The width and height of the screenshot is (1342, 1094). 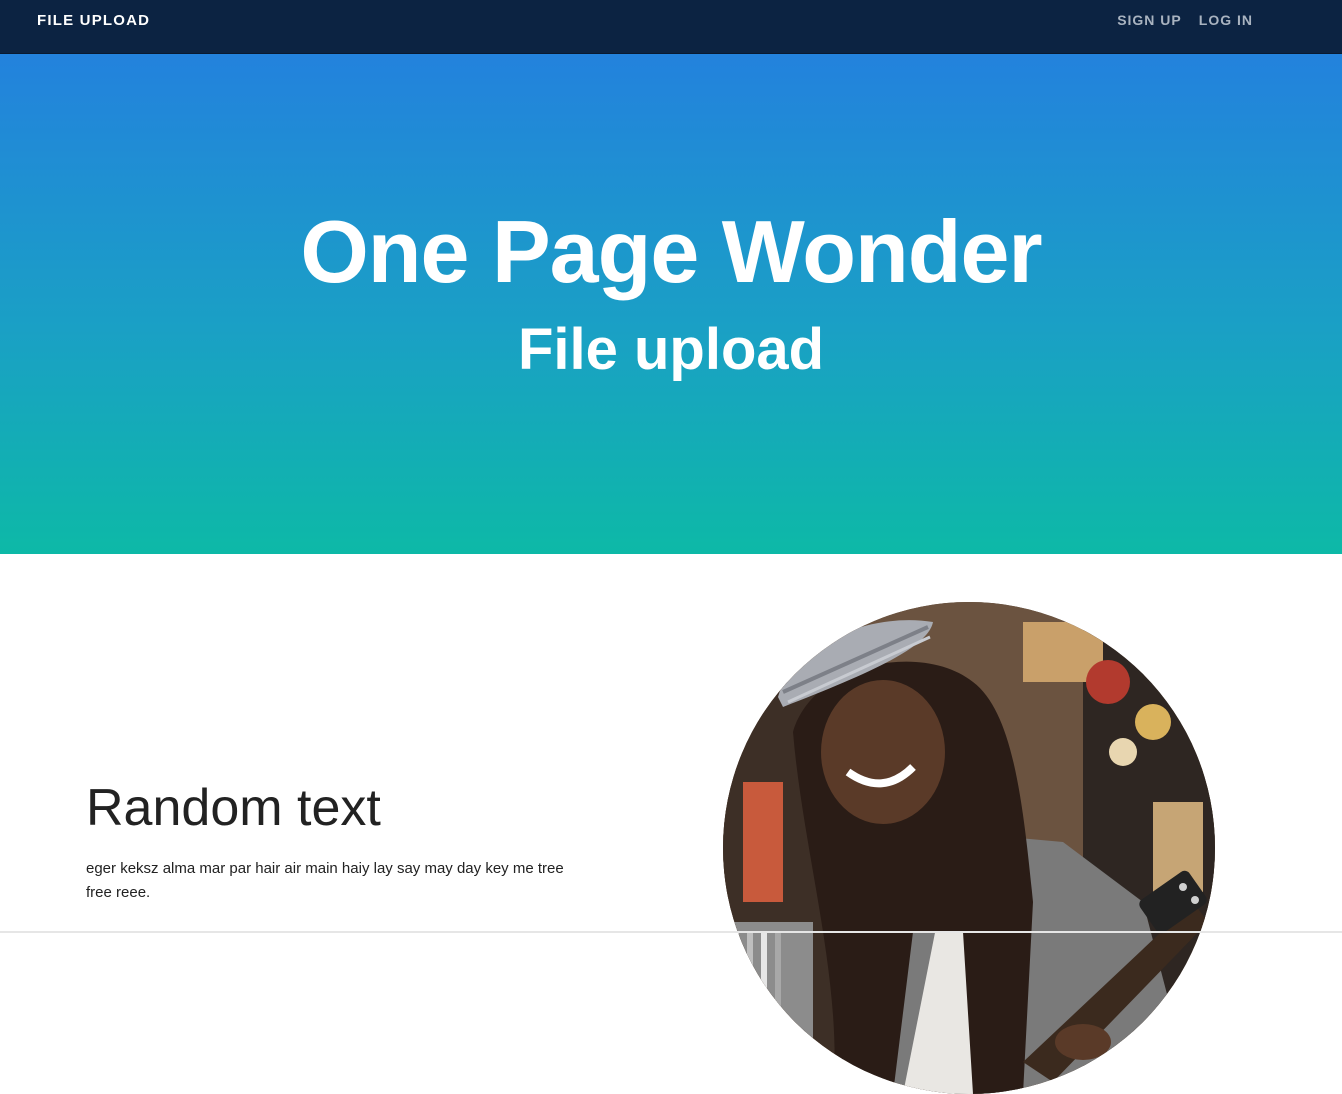 I want to click on hero-title: One Page Wonder, so click(x=671, y=251).